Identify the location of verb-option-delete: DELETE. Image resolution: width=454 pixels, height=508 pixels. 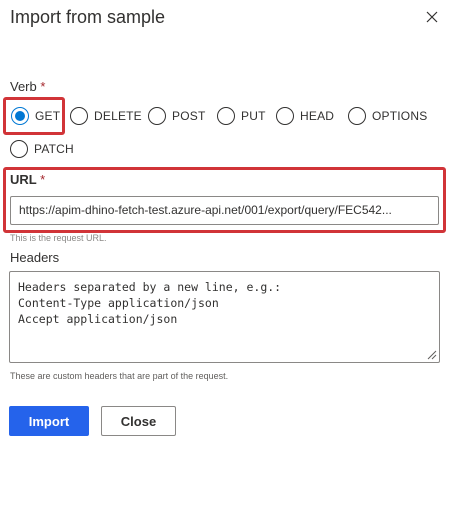
(106, 116).